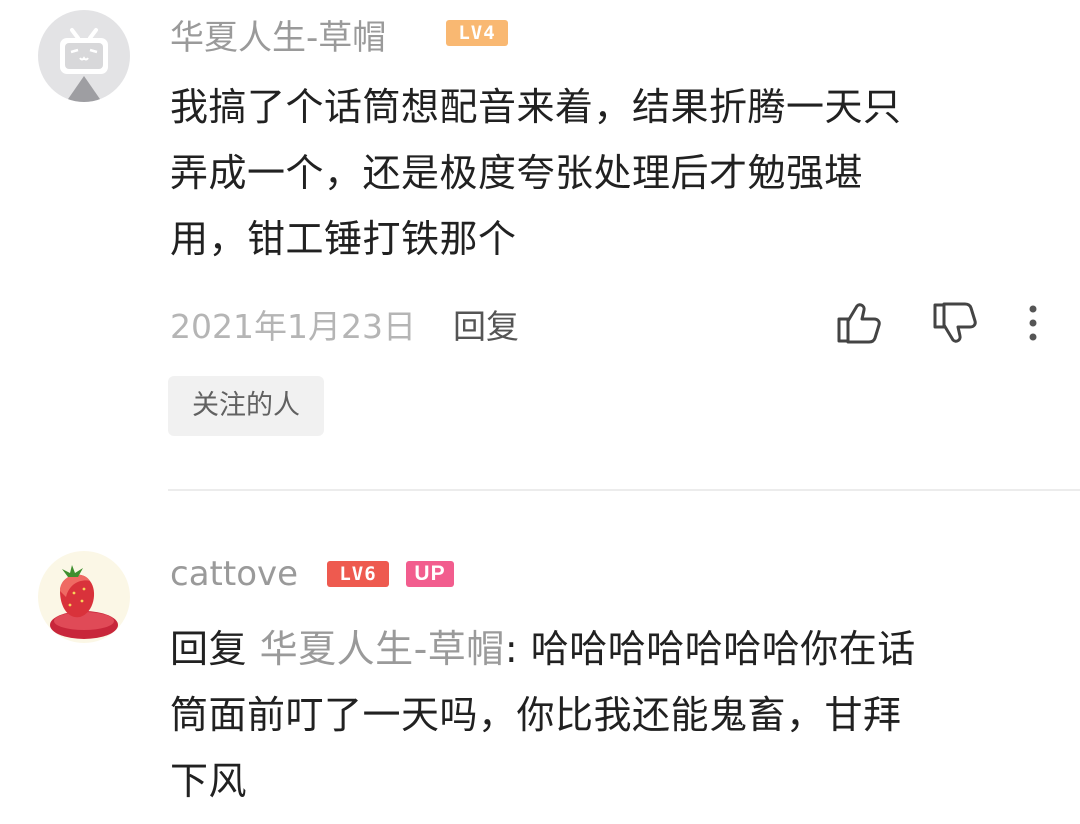 The image size is (1080, 824). I want to click on level-badge: LV6, so click(358, 574).